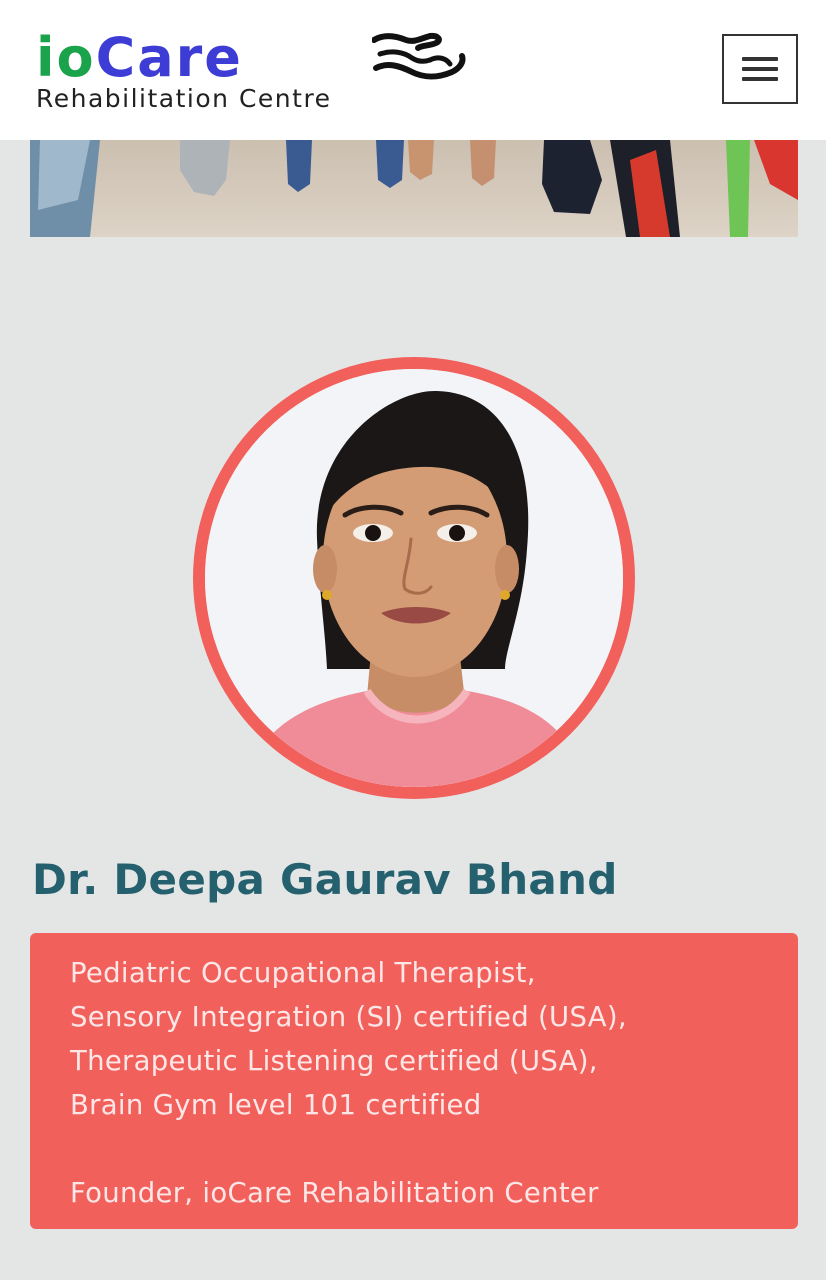  I want to click on children-feet-photo, so click(414, 188).